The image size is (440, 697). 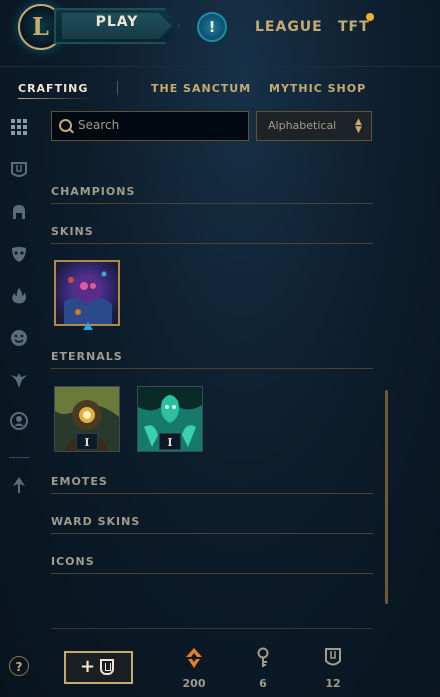 What do you see at coordinates (117, 22) in the screenshot?
I see `play-button-label: PLAY` at bounding box center [117, 22].